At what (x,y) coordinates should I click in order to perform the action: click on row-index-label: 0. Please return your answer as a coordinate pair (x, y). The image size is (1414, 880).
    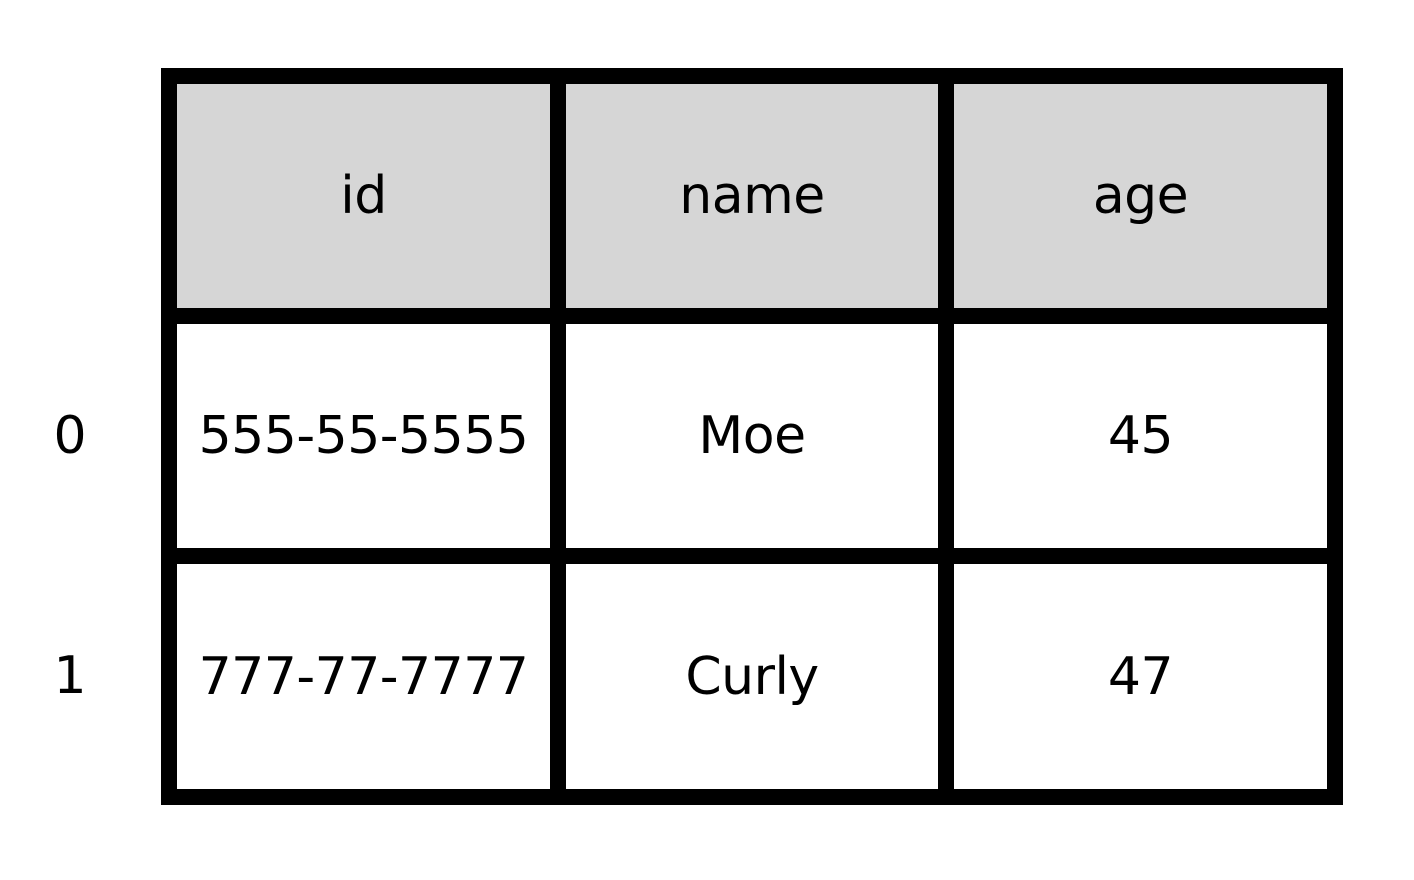
    Looking at the image, I should click on (70, 436).